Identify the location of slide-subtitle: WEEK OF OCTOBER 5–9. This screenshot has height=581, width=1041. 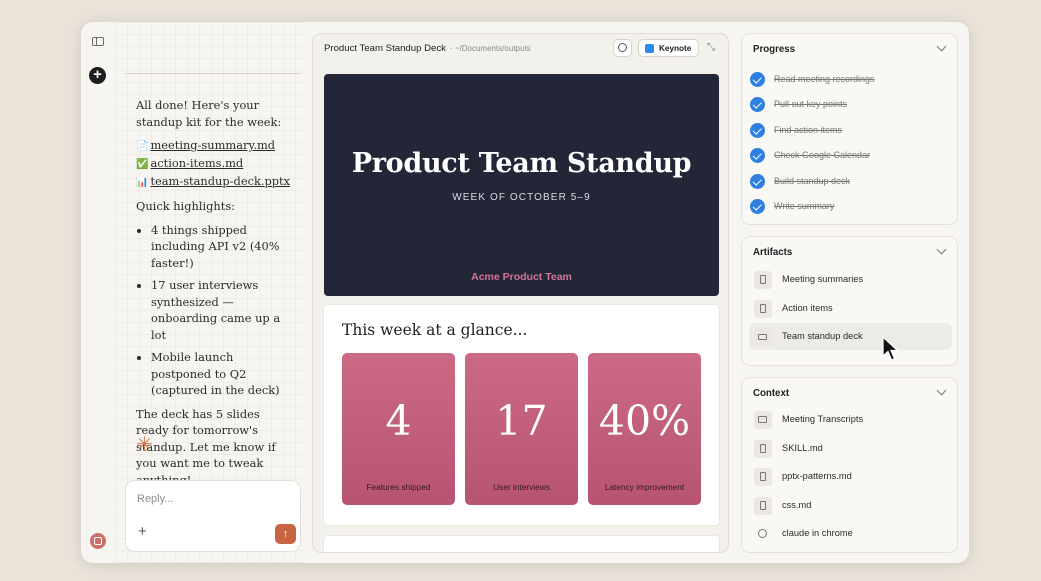
(521, 197).